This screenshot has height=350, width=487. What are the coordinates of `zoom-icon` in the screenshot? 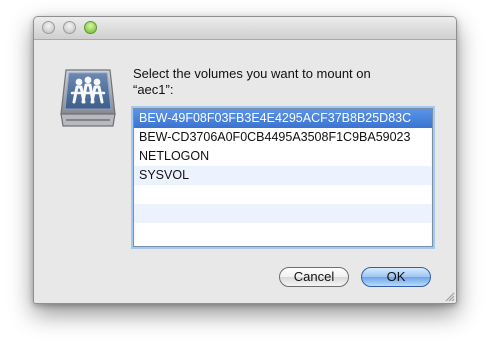 It's located at (90, 27).